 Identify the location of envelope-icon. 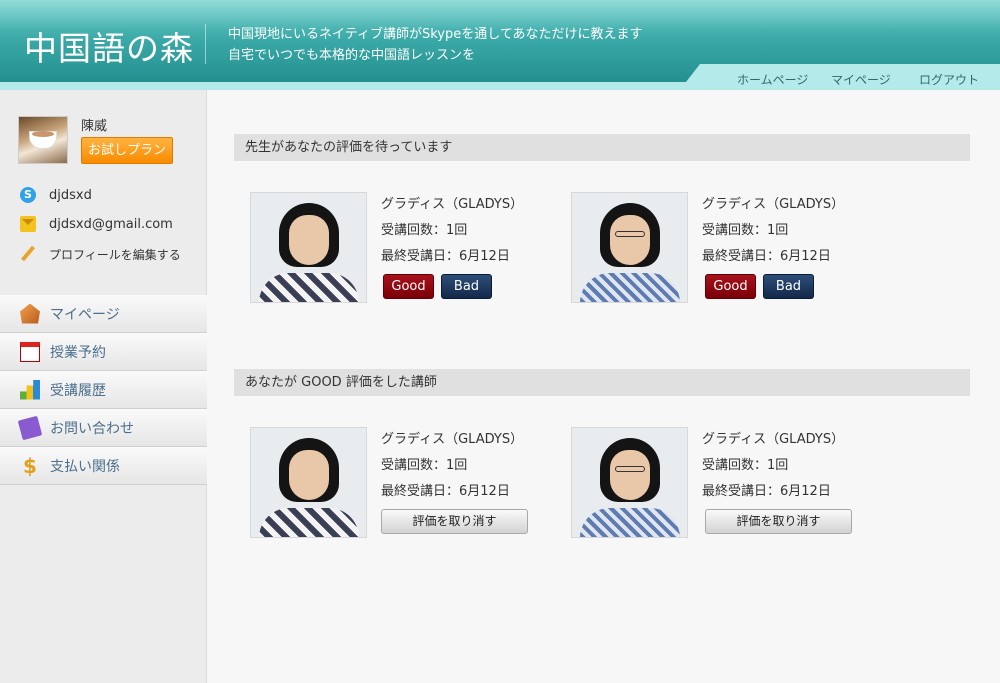
(30, 427).